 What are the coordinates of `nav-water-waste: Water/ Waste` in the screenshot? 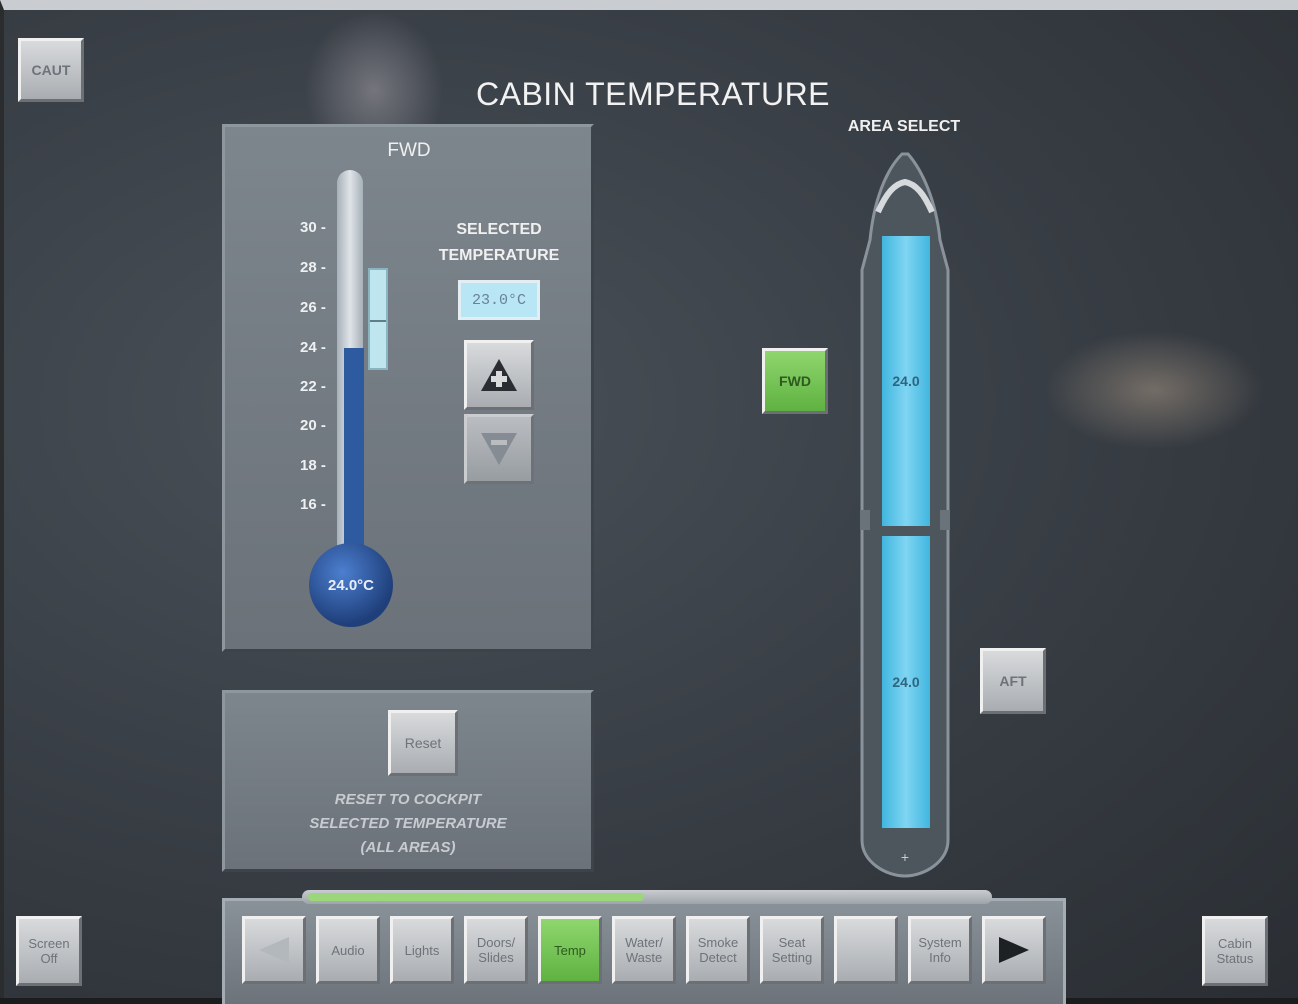 It's located at (644, 950).